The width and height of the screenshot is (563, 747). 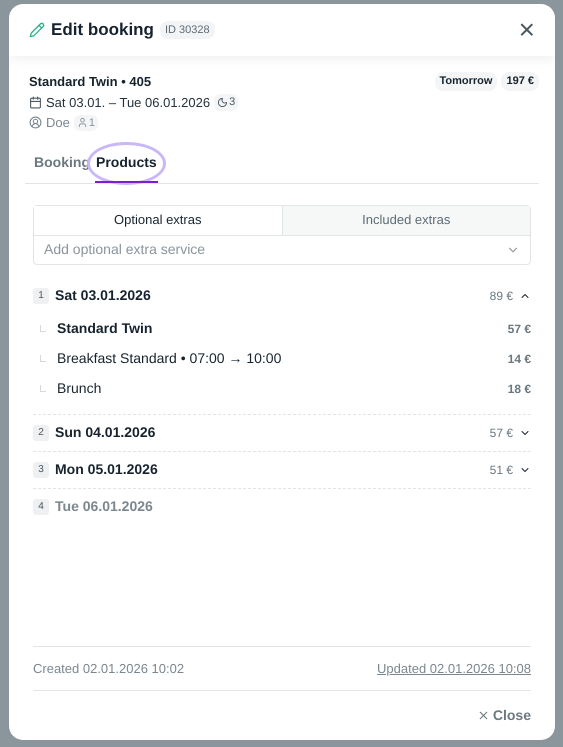 What do you see at coordinates (282, 470) in the screenshot?
I see `day-header: 3 Mon 05.01.2026 51 €` at bounding box center [282, 470].